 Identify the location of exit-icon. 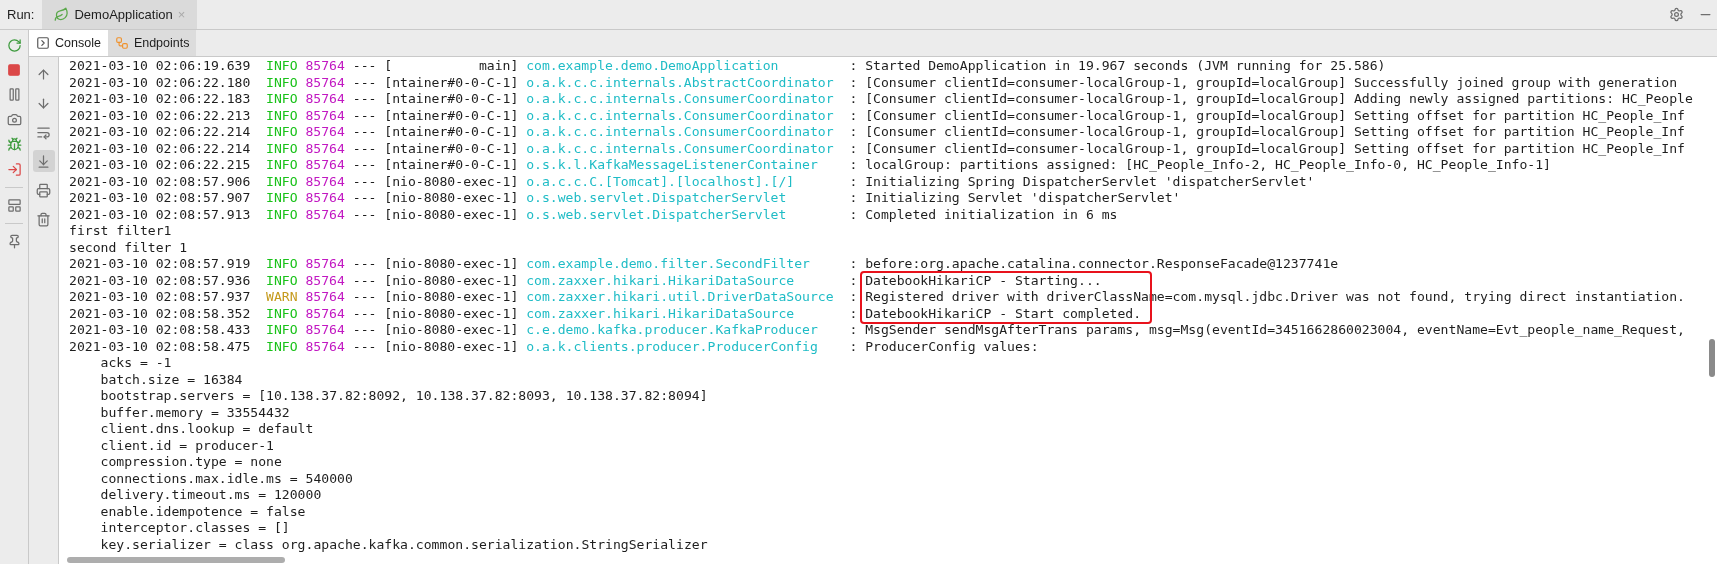
(14, 169).